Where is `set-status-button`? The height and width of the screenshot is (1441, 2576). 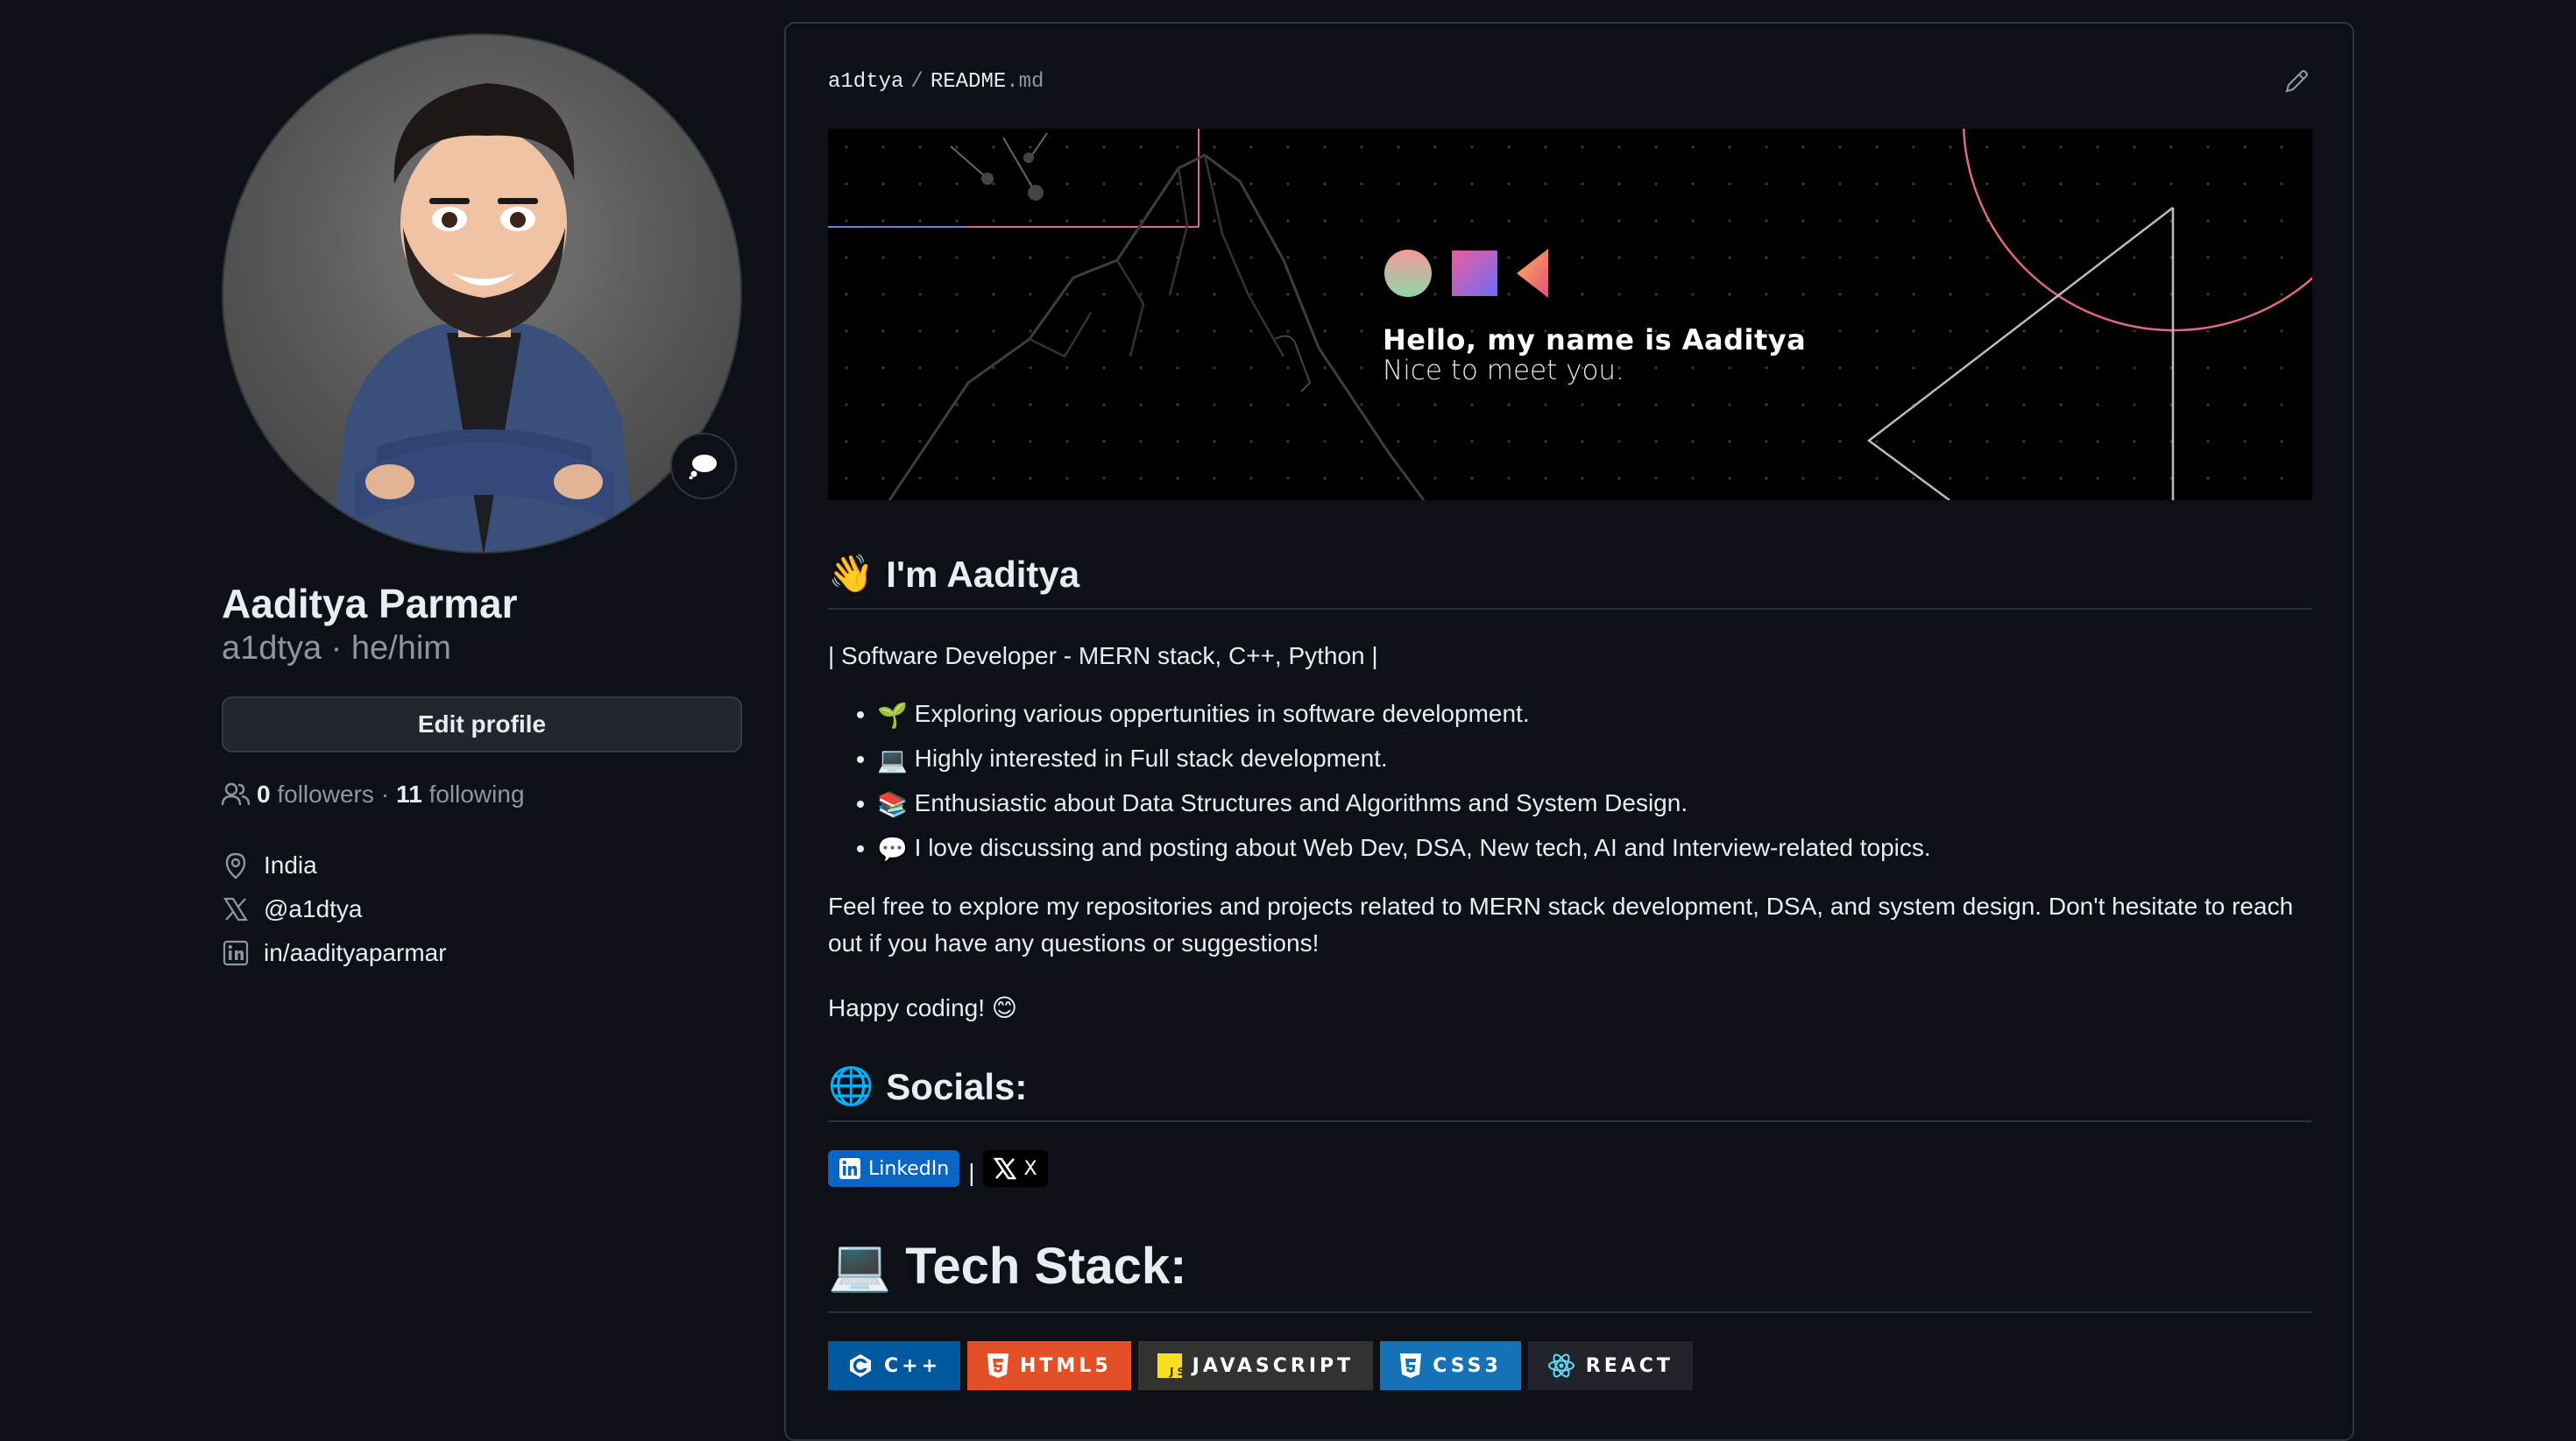 set-status-button is located at coordinates (703, 466).